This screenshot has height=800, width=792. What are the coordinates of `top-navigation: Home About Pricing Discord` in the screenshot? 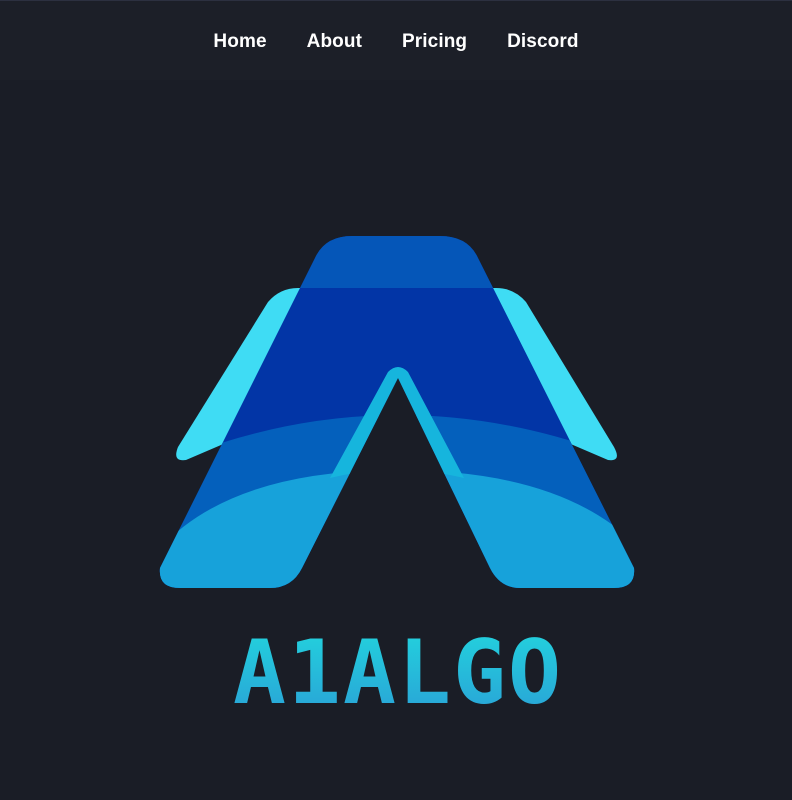 It's located at (396, 40).